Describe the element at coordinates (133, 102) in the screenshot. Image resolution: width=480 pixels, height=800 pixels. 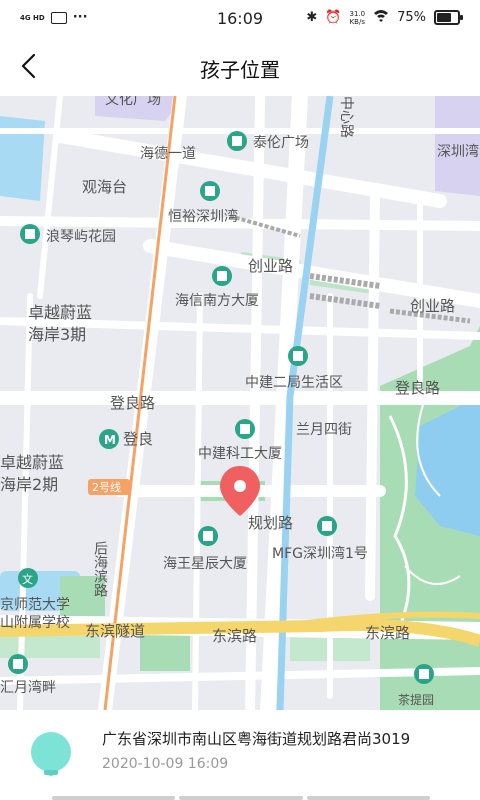
I see `map-label: 文化广场` at that location.